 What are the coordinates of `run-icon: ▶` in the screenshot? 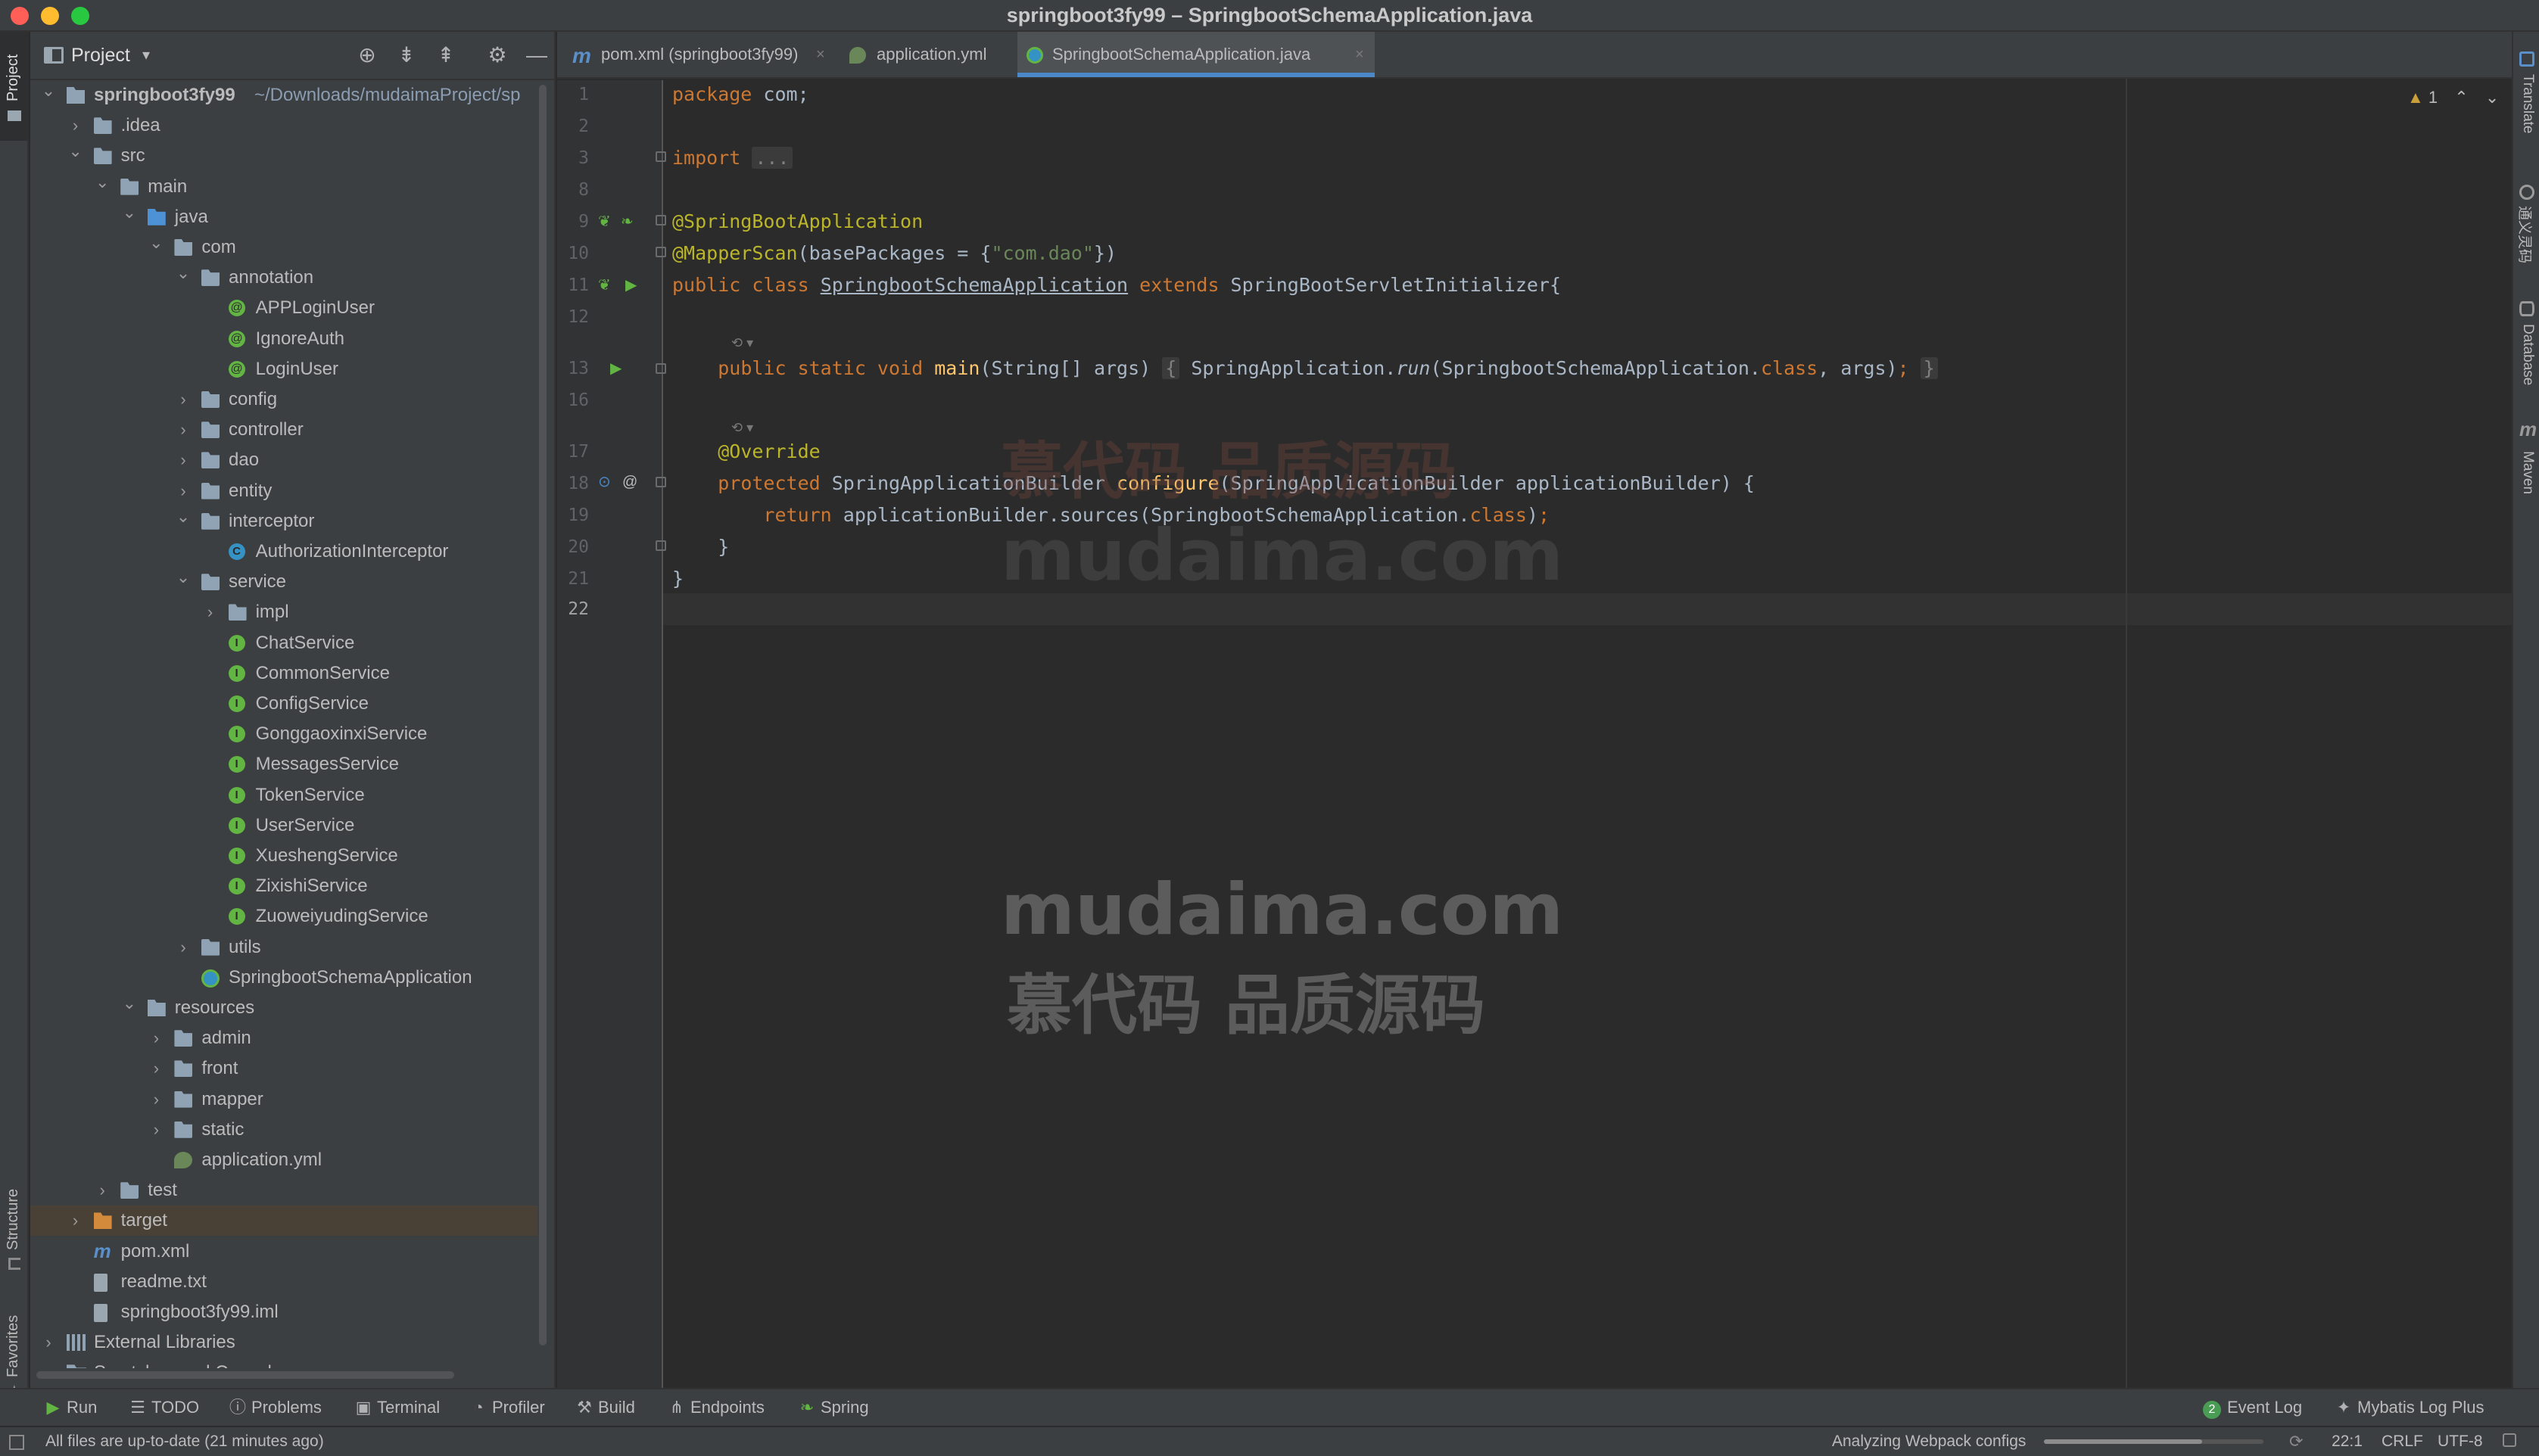 It's located at (631, 285).